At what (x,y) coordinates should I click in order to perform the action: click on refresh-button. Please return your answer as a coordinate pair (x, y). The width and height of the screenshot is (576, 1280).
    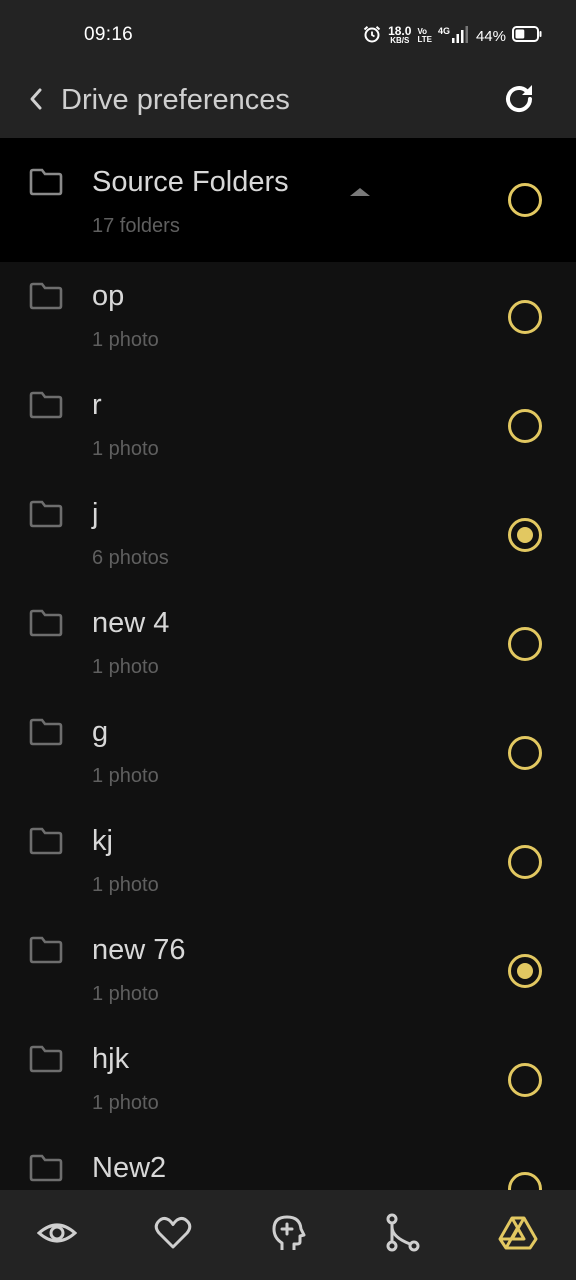
    Looking at the image, I should click on (519, 101).